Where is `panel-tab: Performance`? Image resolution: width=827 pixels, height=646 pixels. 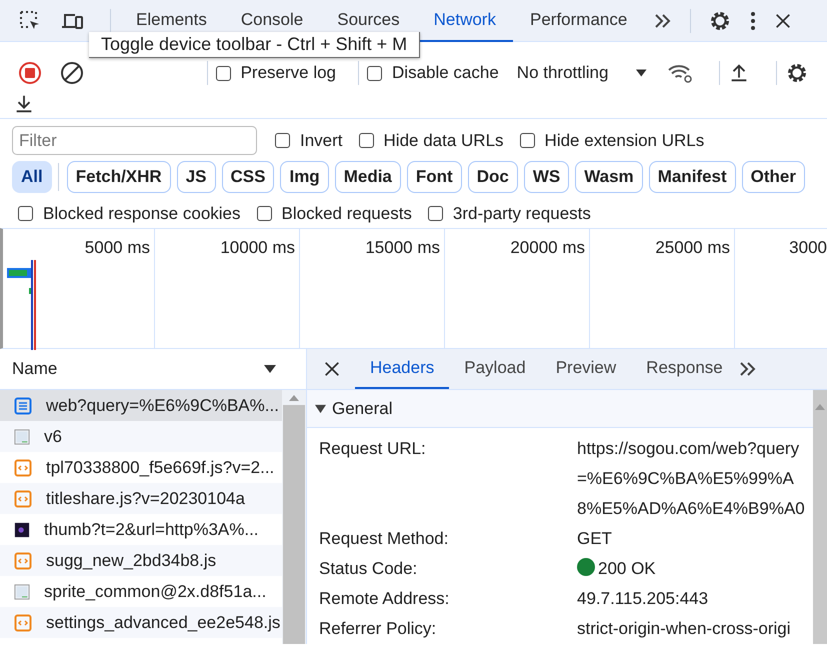 panel-tab: Performance is located at coordinates (578, 21).